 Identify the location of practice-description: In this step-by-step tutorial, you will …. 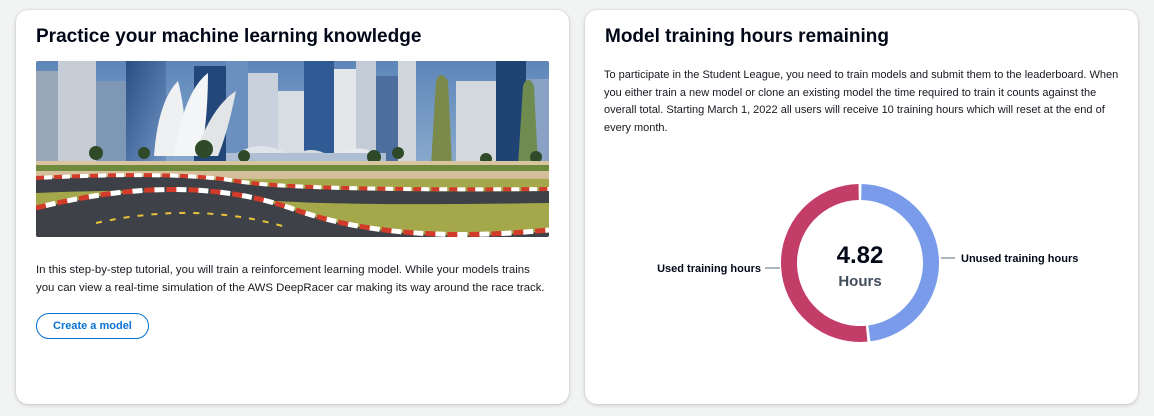
(290, 279).